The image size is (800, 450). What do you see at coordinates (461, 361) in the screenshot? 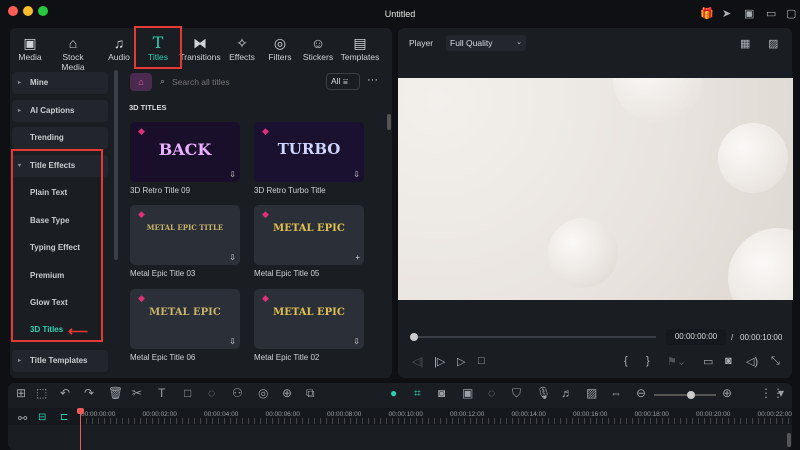
I see `play-icon: ▷` at bounding box center [461, 361].